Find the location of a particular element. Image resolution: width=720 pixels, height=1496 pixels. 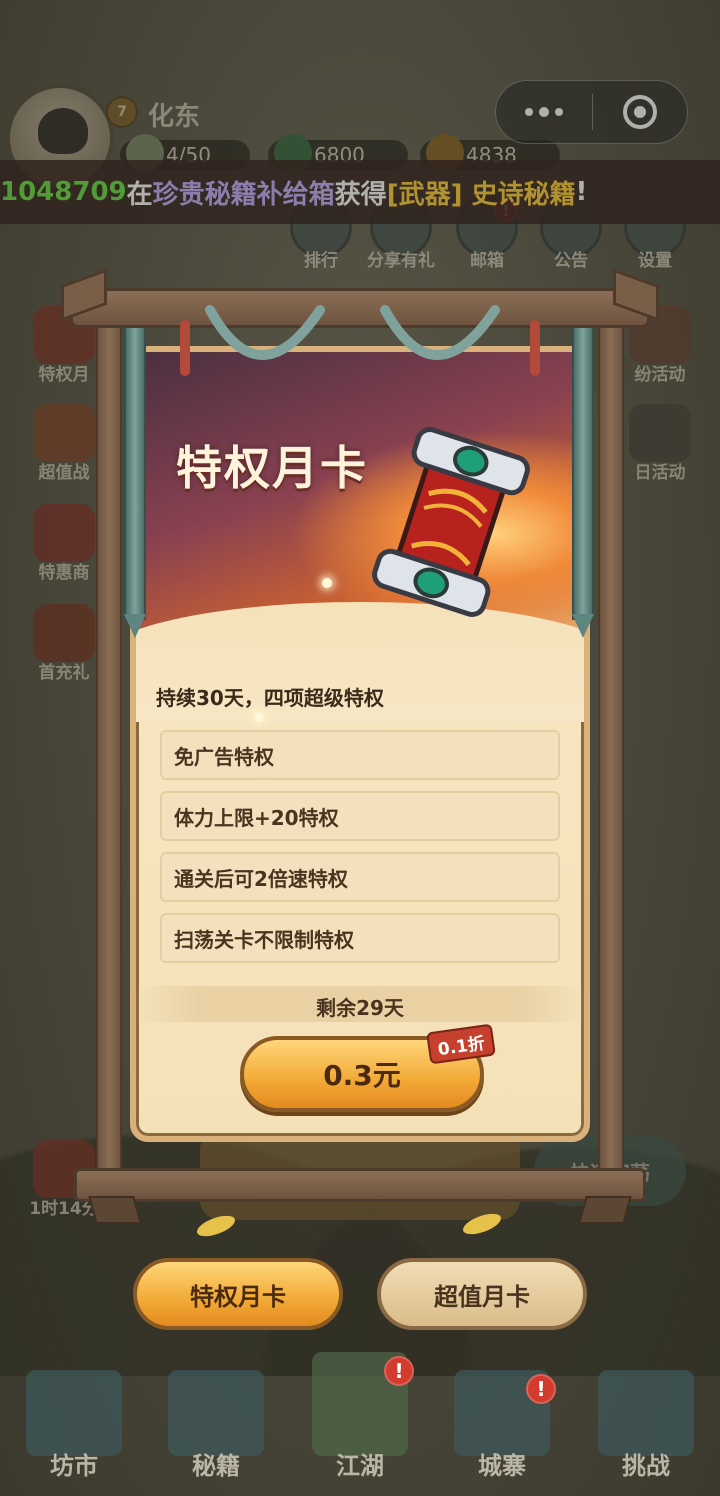

book-icon is located at coordinates (216, 1413).